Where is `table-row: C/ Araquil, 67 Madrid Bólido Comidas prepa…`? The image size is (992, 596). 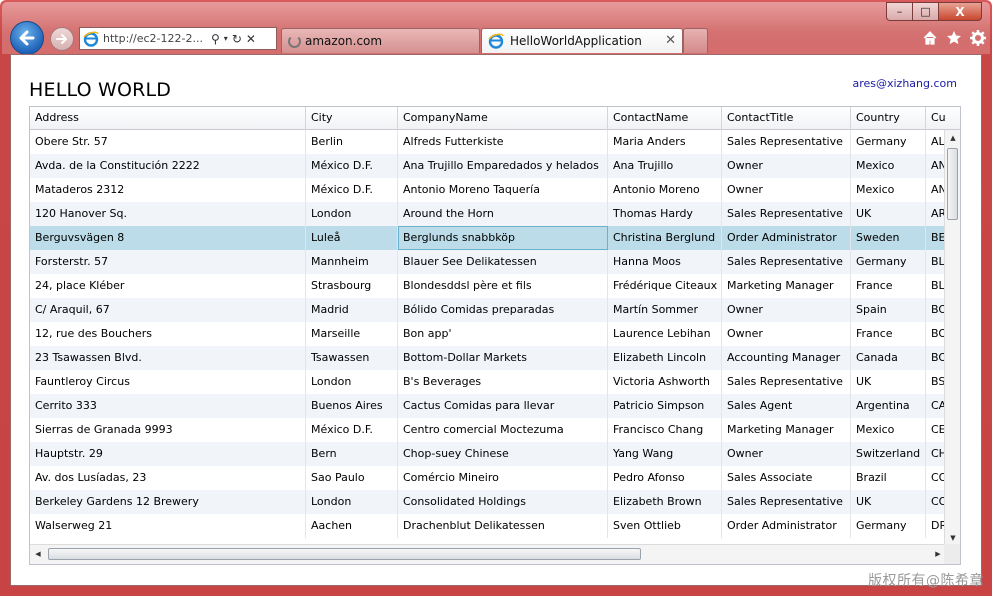 table-row: C/ Araquil, 67 Madrid Bólido Comidas prepa… is located at coordinates (488, 310).